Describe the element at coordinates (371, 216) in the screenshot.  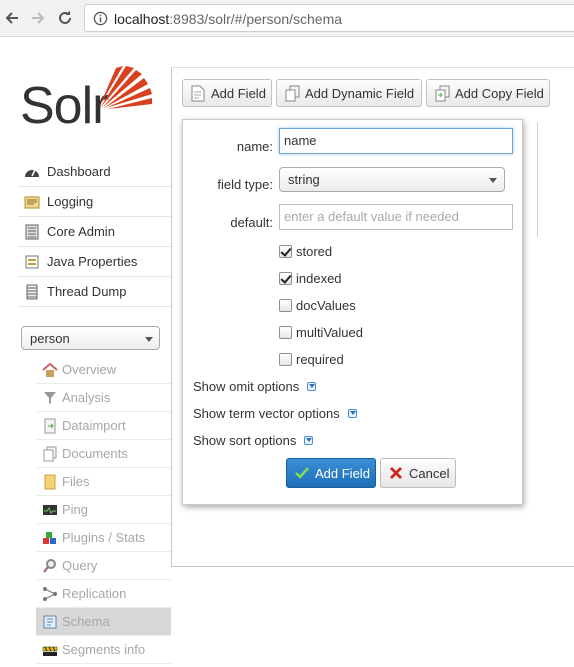
I see `default-placeholder: enter a default value if needed` at that location.